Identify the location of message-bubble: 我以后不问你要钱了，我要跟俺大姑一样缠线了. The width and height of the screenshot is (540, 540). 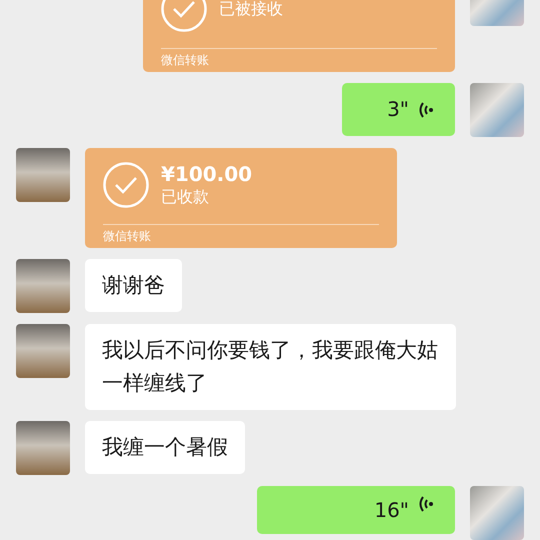
(270, 367).